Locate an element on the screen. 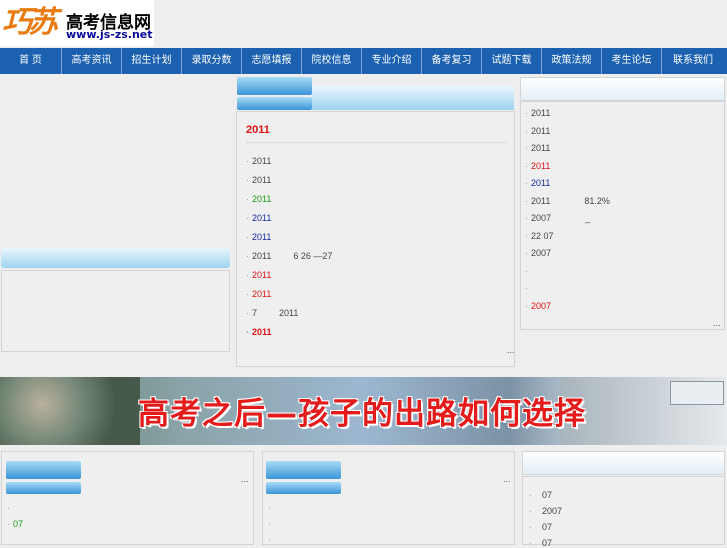 The image size is (727, 548). nav-item-7: 专业介绍 is located at coordinates (392, 61).